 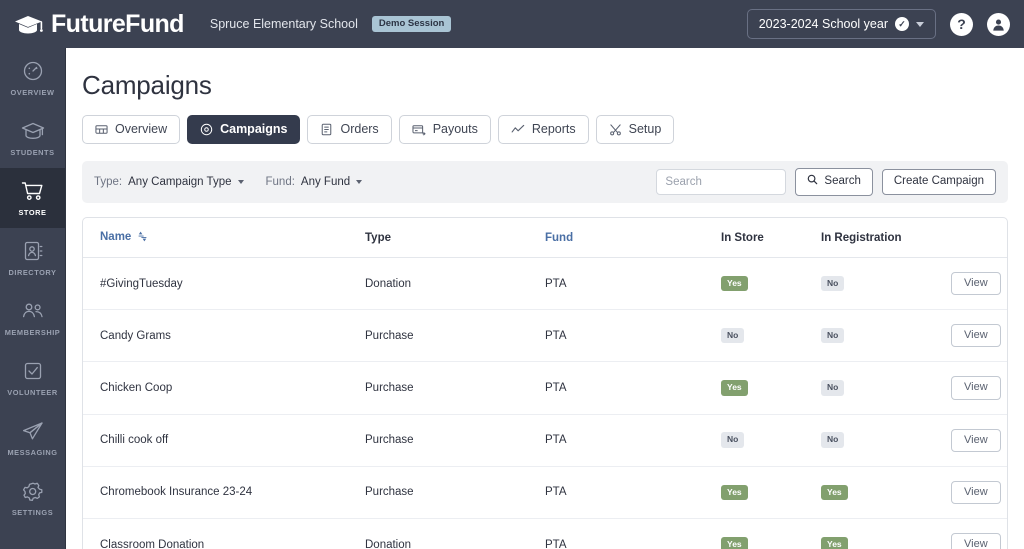 What do you see at coordinates (633, 238) in the screenshot?
I see `column-header-fund: Fund` at bounding box center [633, 238].